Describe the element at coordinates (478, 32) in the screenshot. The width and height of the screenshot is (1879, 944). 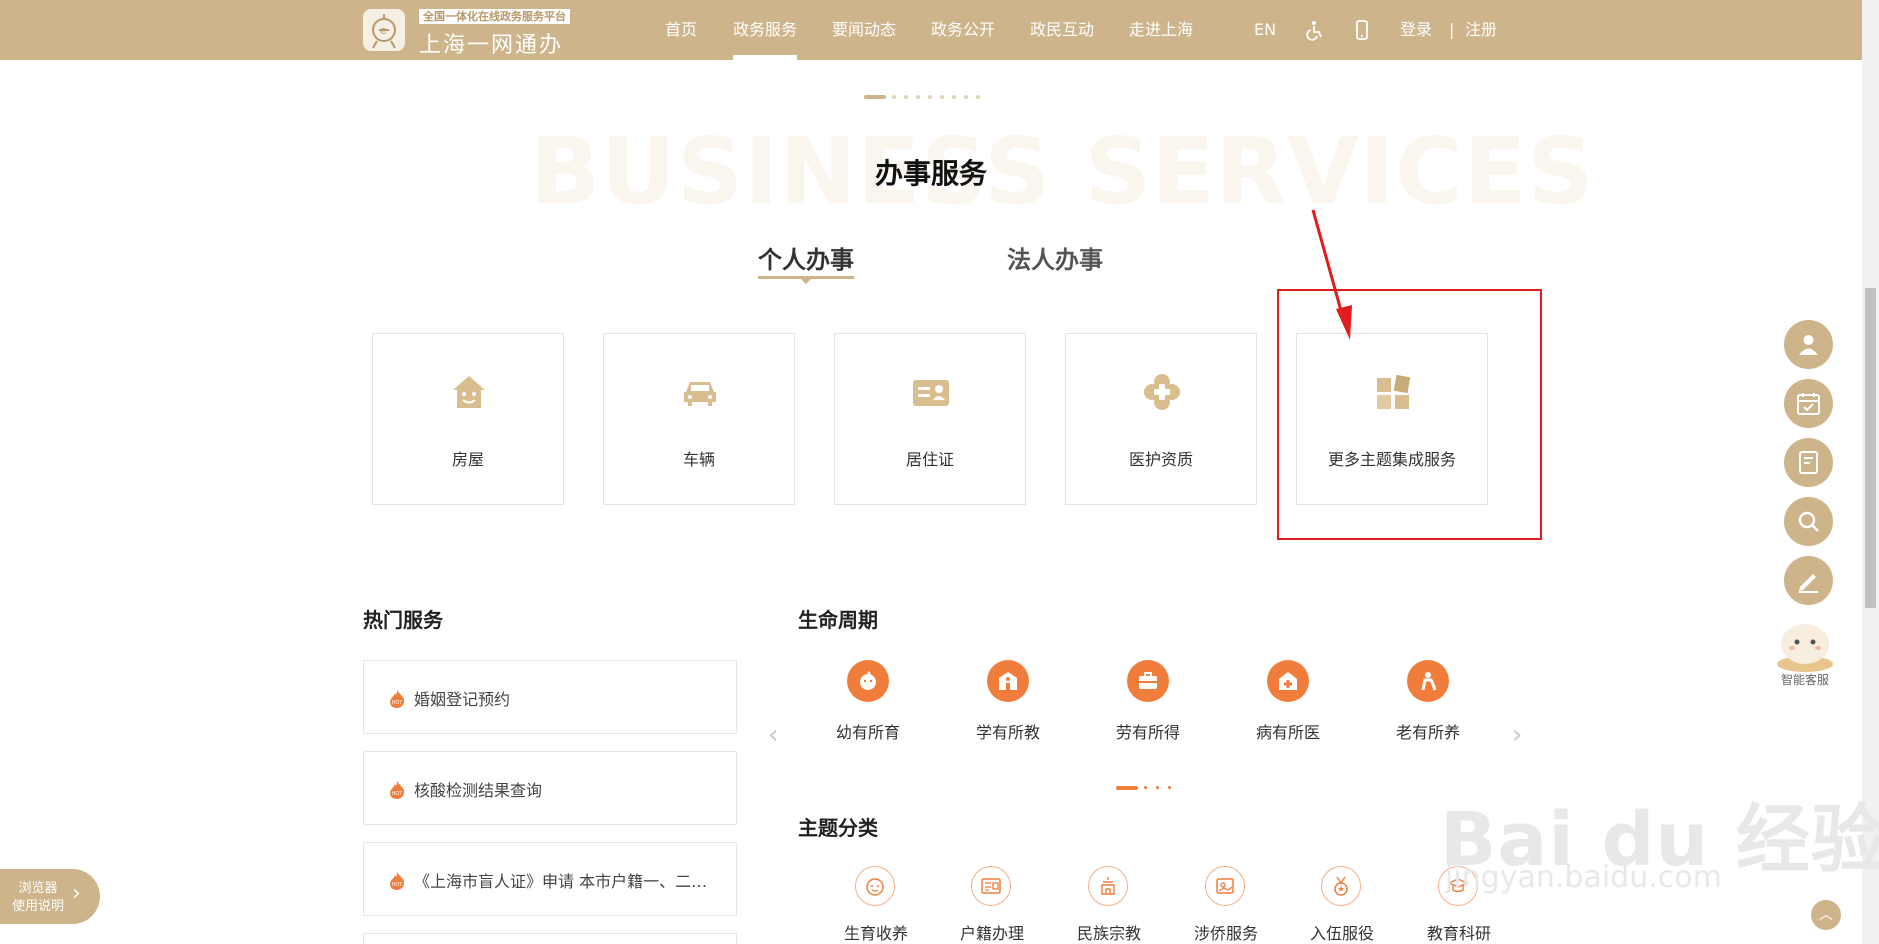
I see `site-logo: e 全国一体化在线政务服务平台 上海一网通办` at that location.